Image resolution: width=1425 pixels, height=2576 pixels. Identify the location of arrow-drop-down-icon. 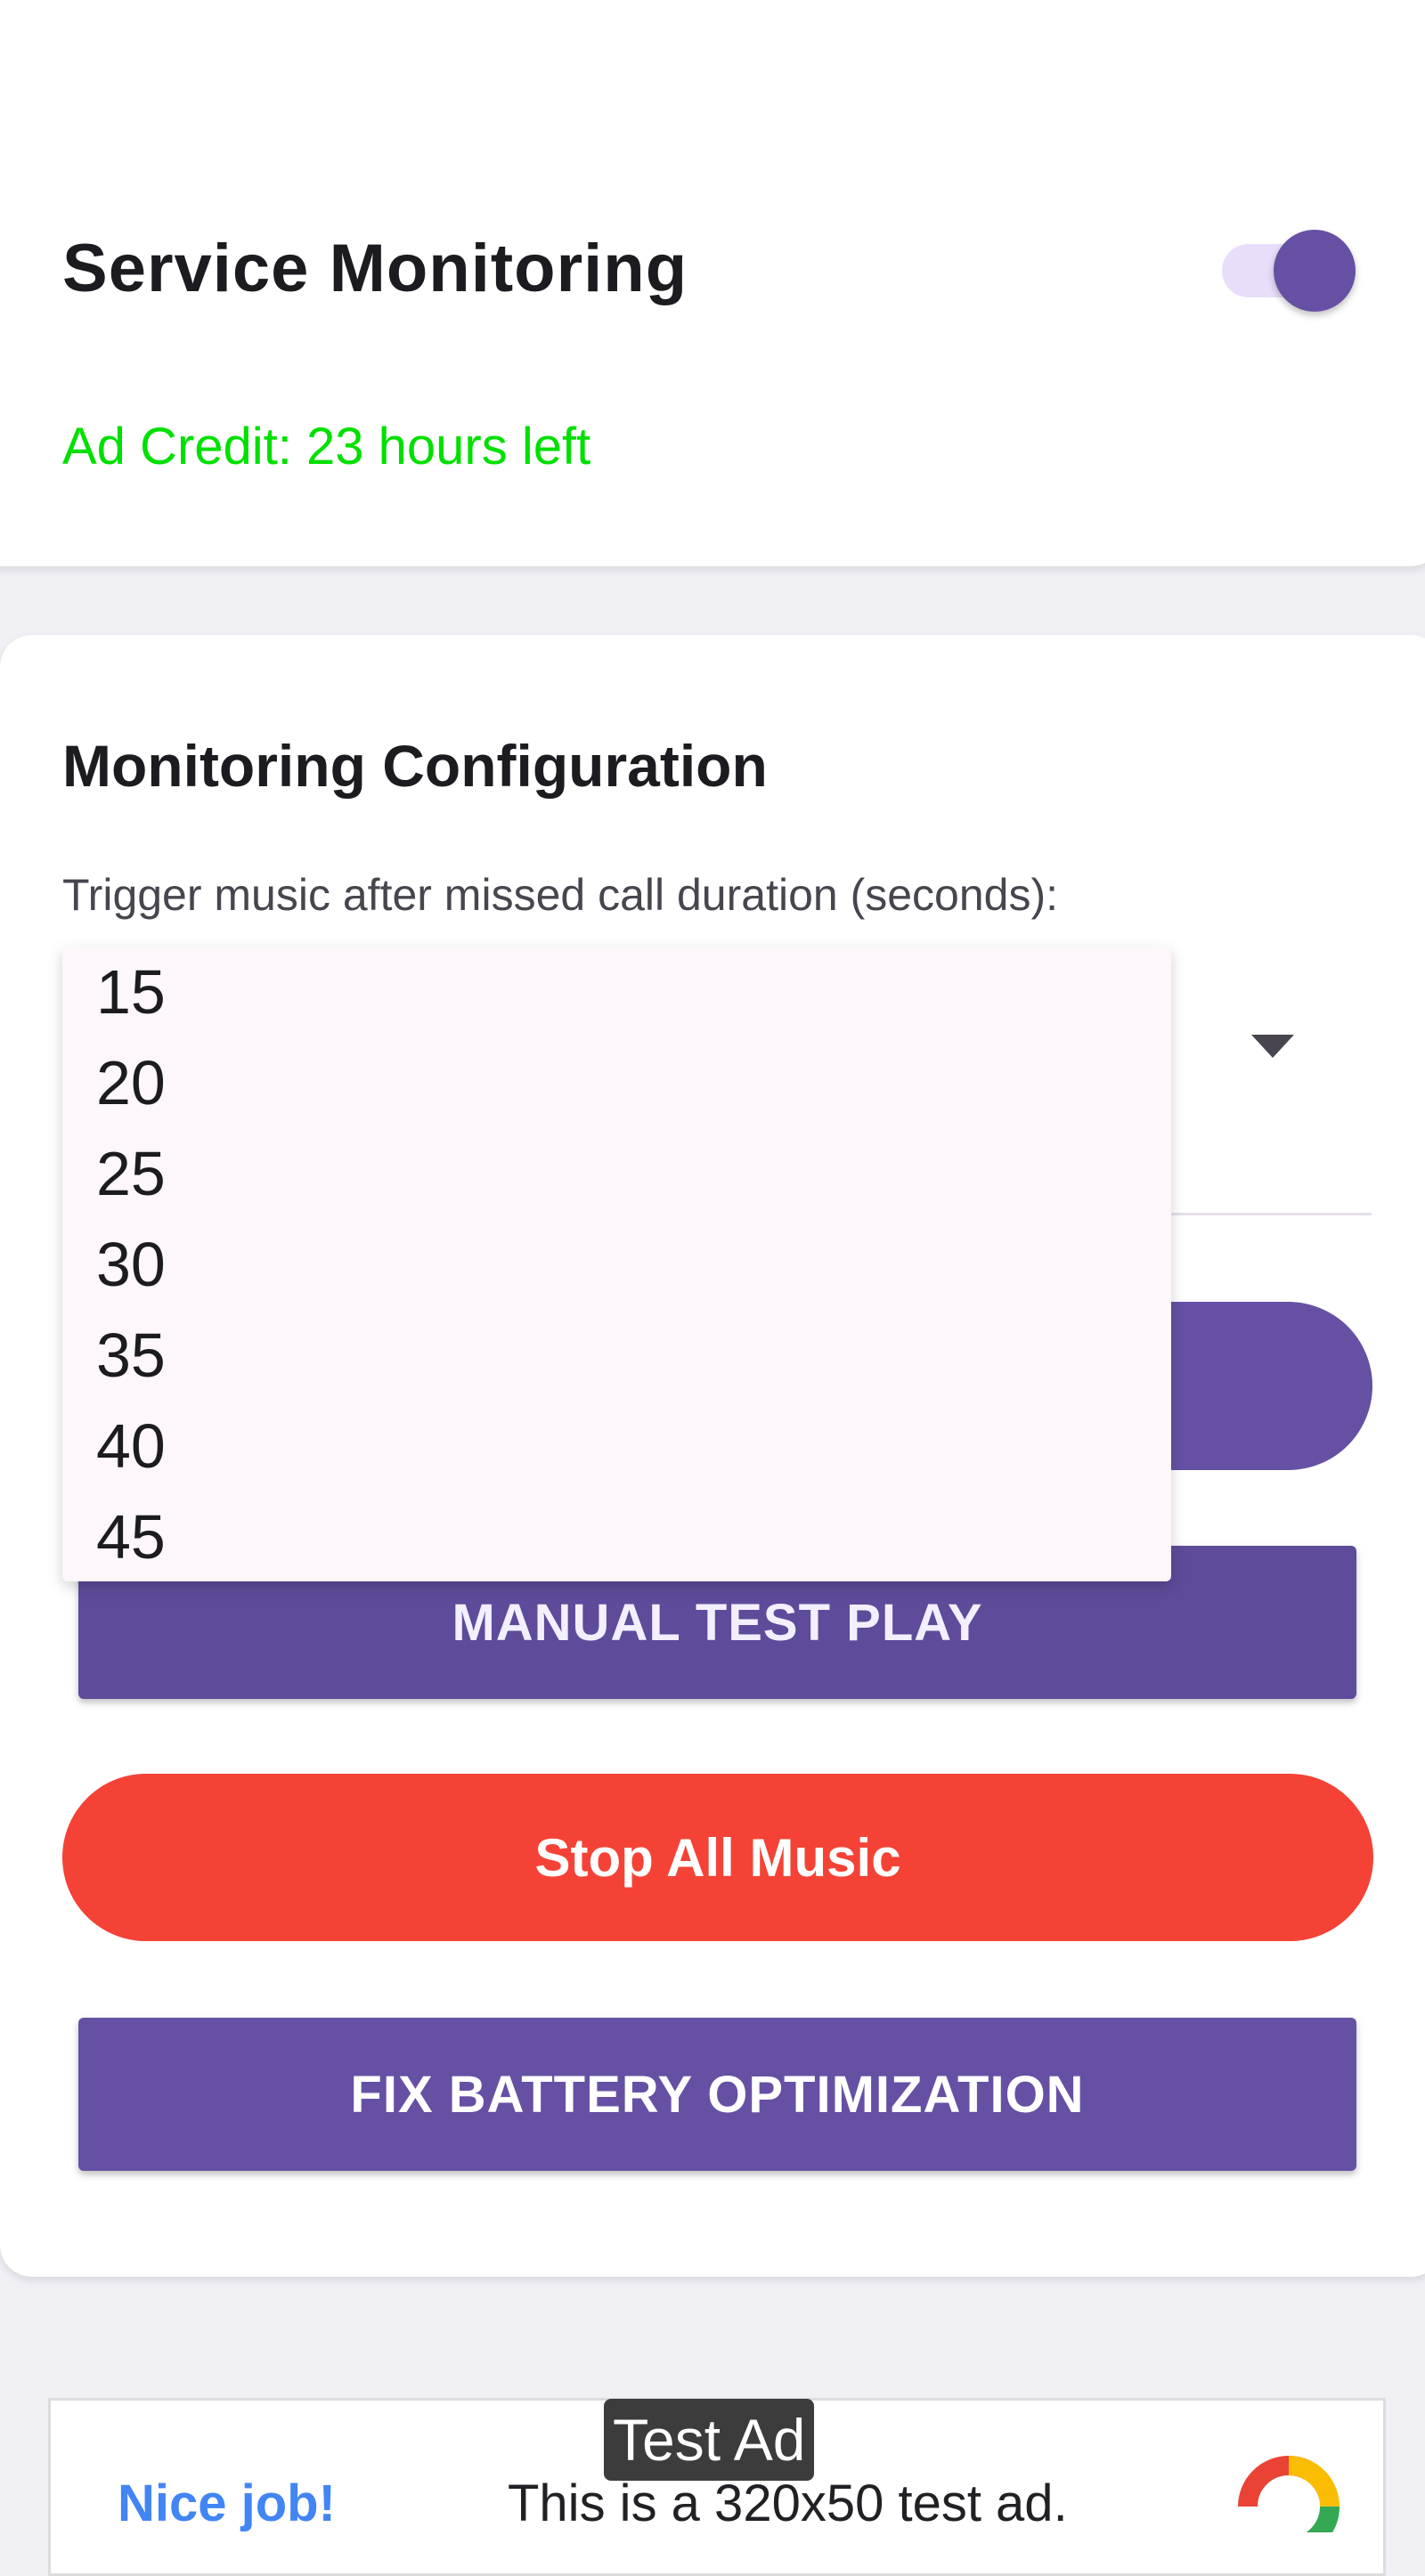
(1272, 1046).